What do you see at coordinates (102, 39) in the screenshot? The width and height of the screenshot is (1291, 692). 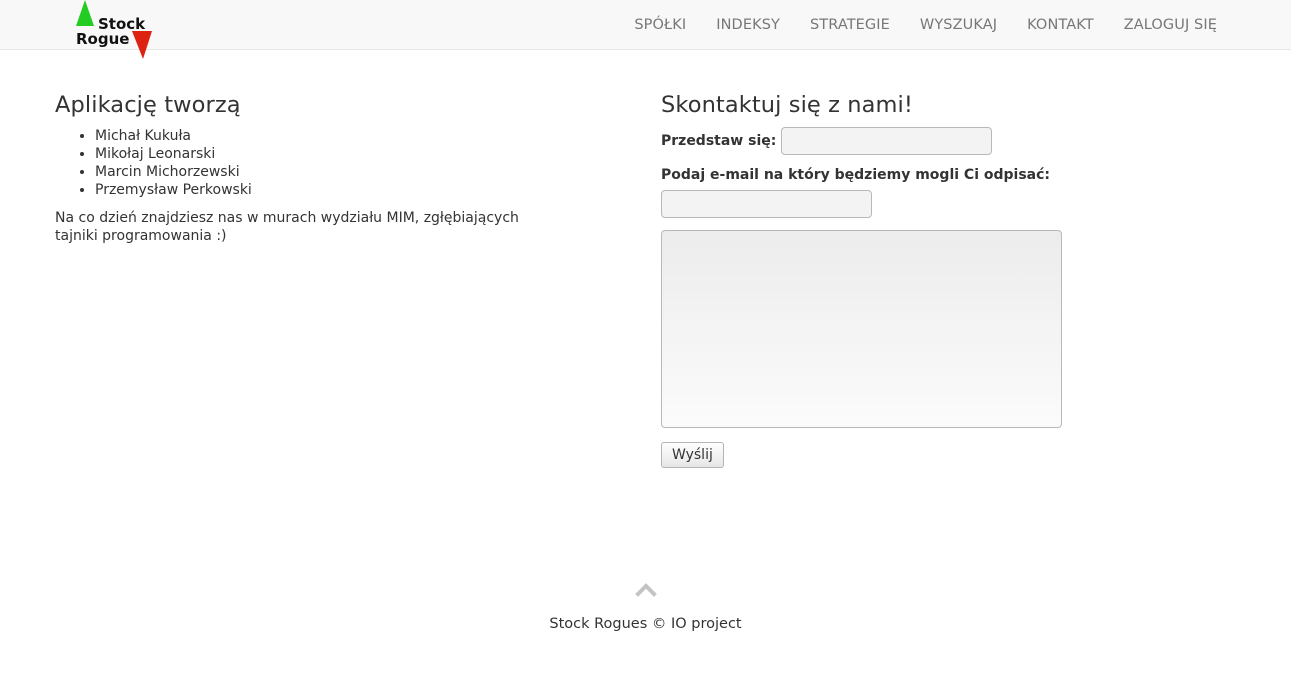 I see `brand-line2: Rogue` at bounding box center [102, 39].